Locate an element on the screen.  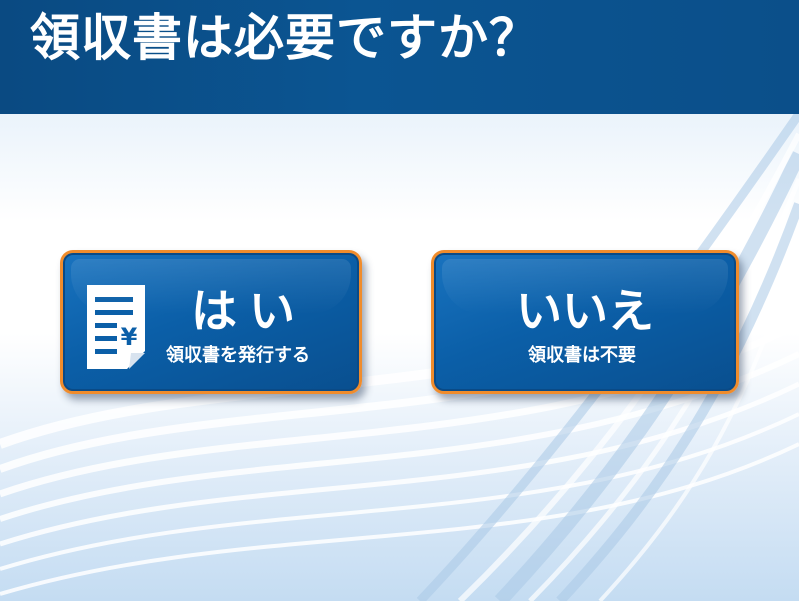
yes-button: ¥ はい 領収書を発行する is located at coordinates (211, 322).